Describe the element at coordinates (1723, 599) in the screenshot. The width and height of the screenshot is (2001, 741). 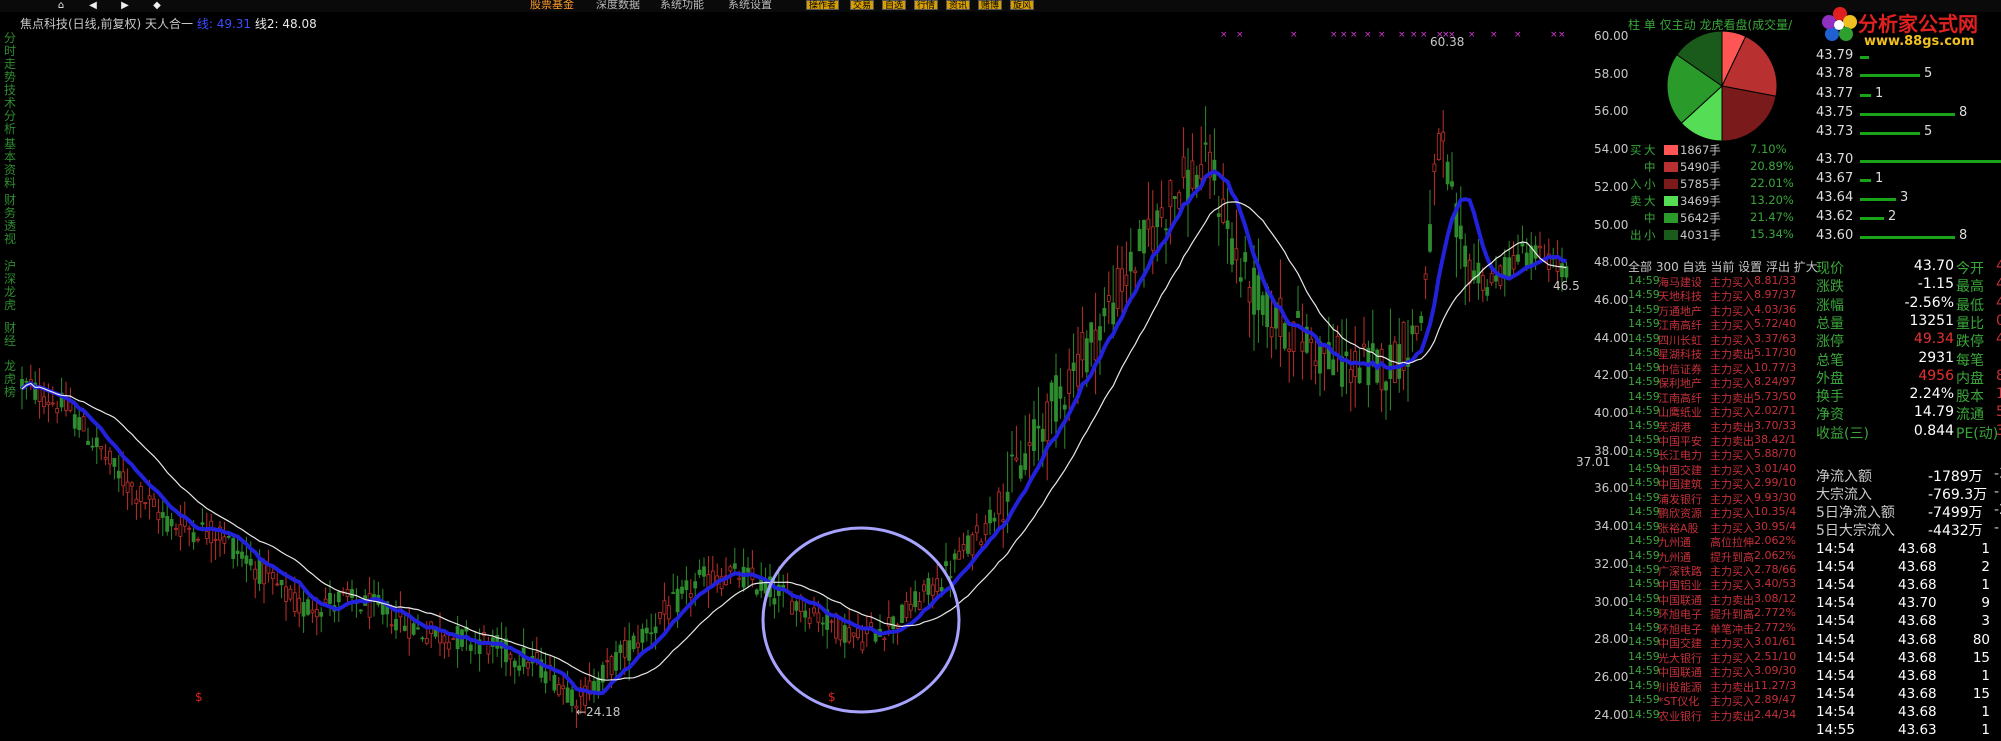
I see `capital-monitor-row: 14:59 中国联通 主力卖出 3.08/12` at that location.